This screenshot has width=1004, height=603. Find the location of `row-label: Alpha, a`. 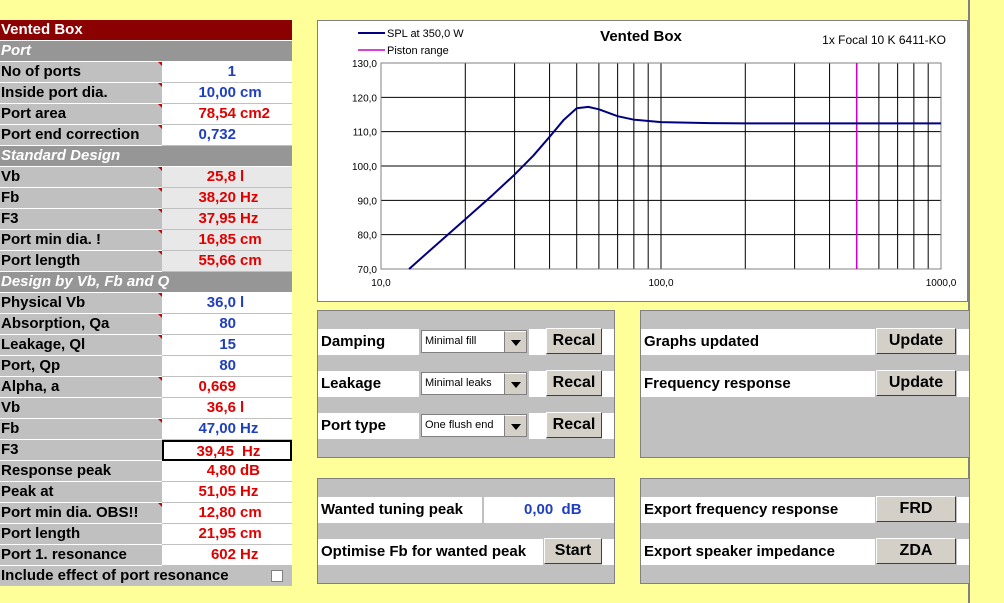

row-label: Alpha, a is located at coordinates (81, 387).